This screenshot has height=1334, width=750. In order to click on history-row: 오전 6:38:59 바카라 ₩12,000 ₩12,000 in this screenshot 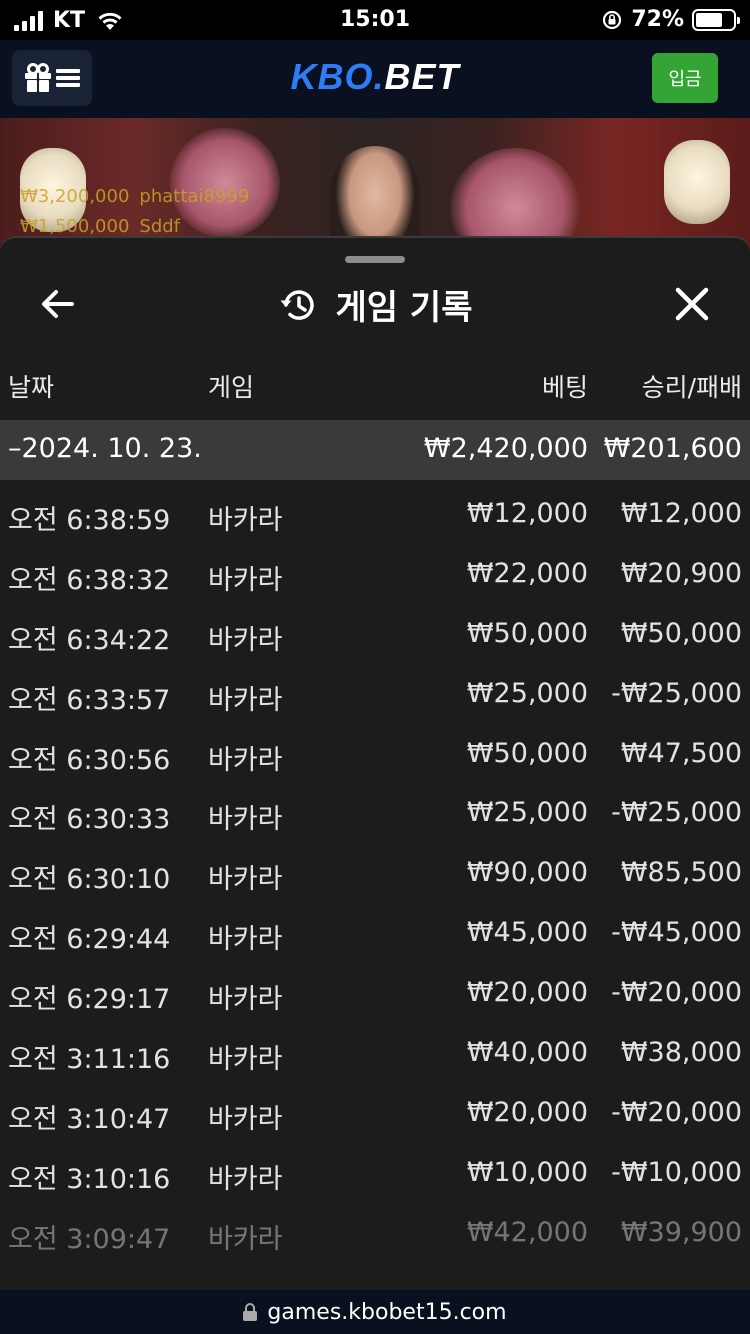, I will do `click(375, 510)`.